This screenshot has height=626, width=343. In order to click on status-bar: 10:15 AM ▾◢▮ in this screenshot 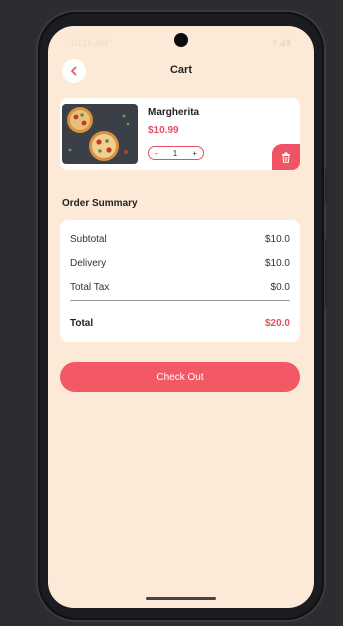, I will do `click(181, 40)`.